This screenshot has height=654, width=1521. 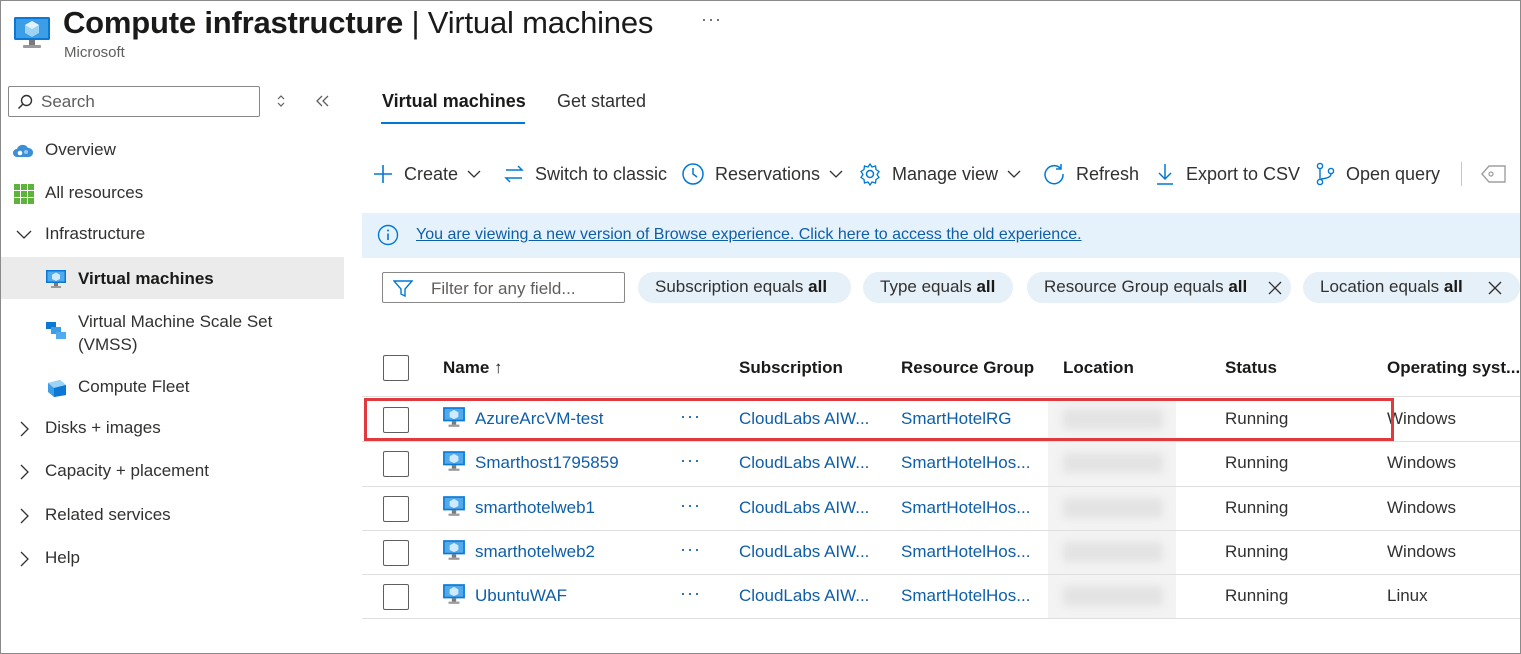 What do you see at coordinates (80, 149) in the screenshot?
I see `sidebar-item-label: Overview` at bounding box center [80, 149].